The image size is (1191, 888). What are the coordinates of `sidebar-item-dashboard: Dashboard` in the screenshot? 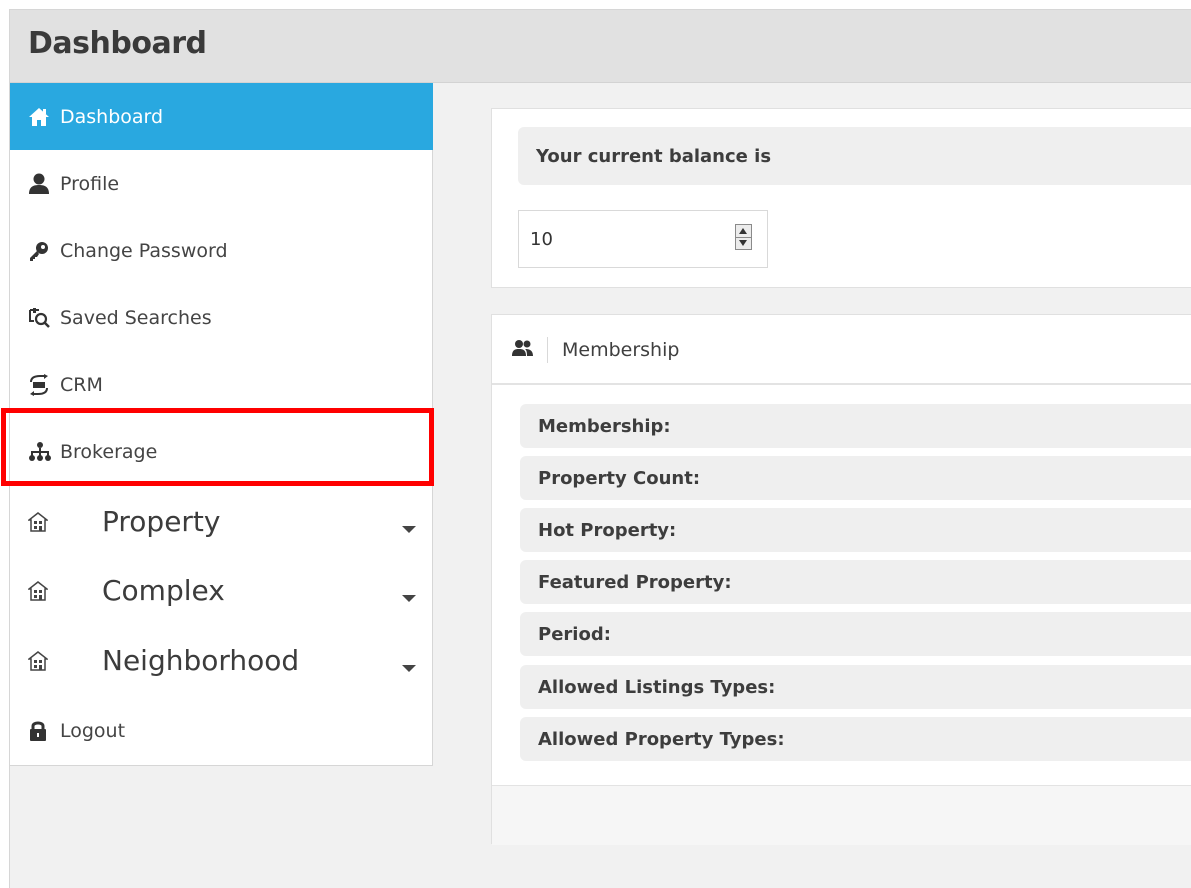 It's located at (221, 116).